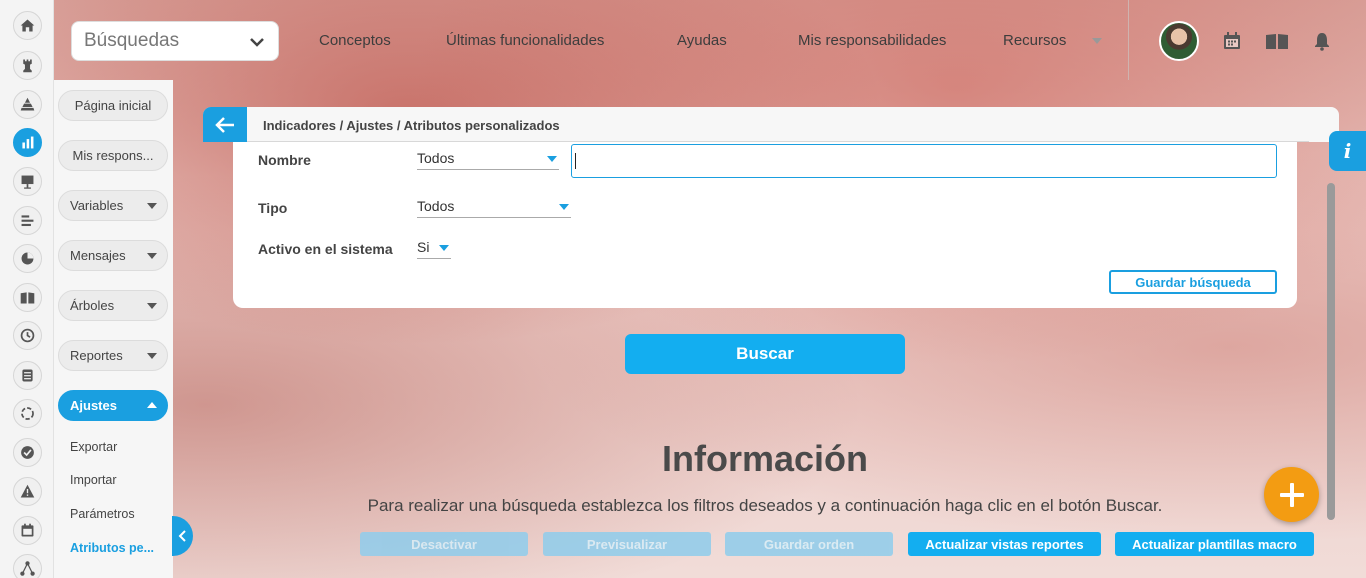 The height and width of the screenshot is (578, 1366). I want to click on chevron-down-icon, so click(257, 42).